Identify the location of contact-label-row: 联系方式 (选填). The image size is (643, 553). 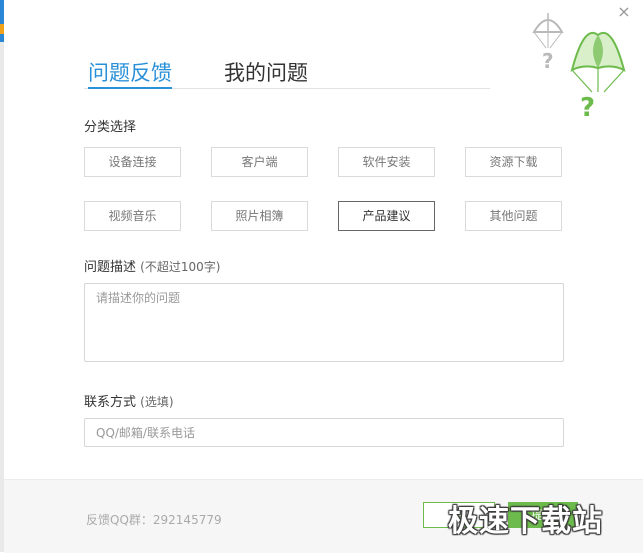
(129, 400).